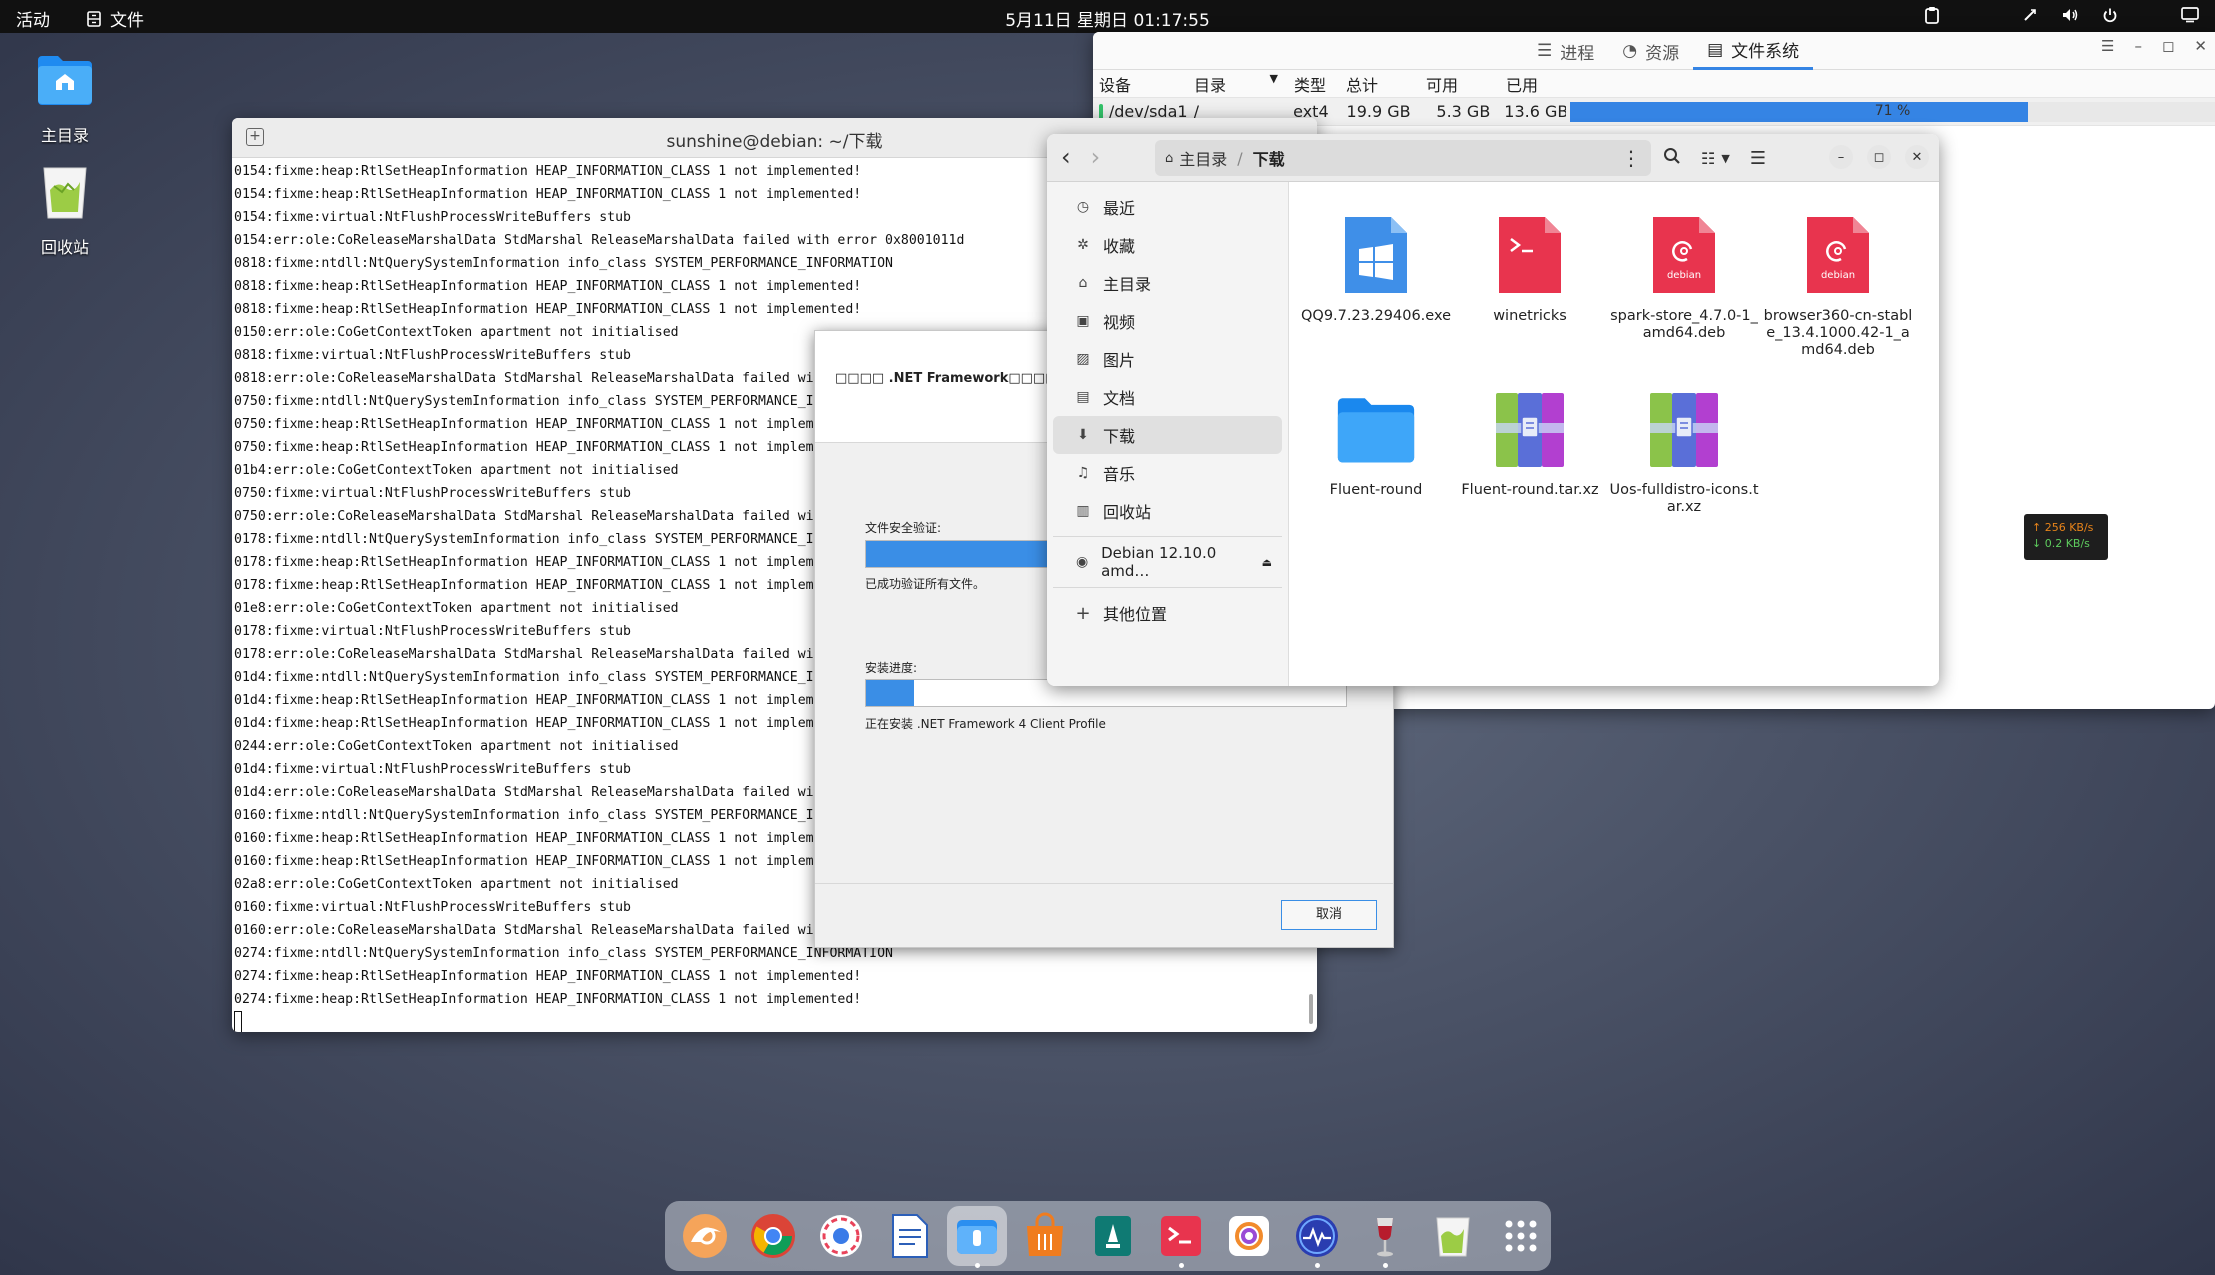 This screenshot has width=2215, height=1275. I want to click on clock-icon: ◷, so click(1083, 207).